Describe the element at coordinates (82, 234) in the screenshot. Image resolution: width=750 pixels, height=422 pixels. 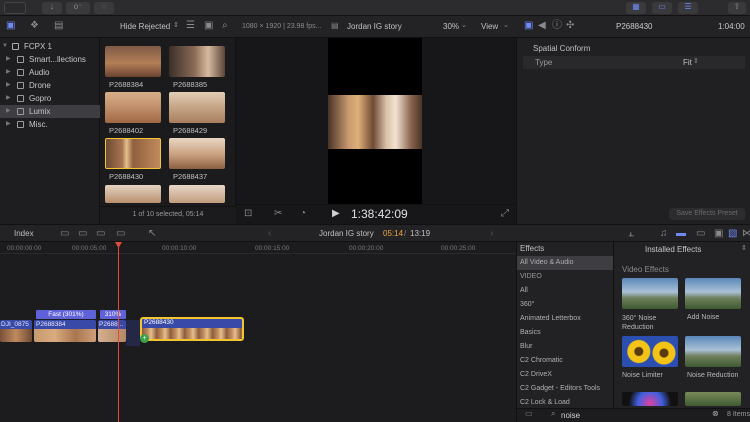
I see `insert-icon: ▭` at that location.